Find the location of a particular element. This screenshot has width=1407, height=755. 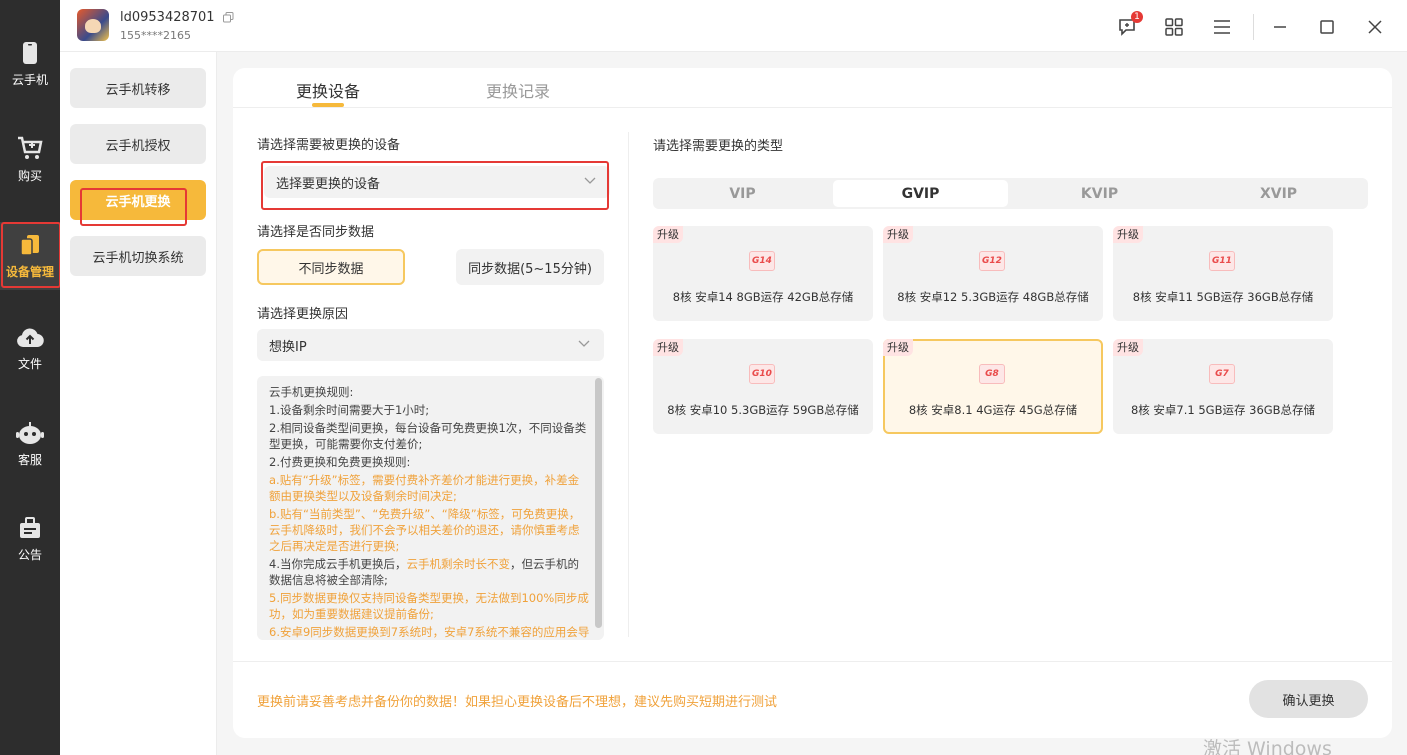

sidebar-item-files: 文件 is located at coordinates (30, 349).